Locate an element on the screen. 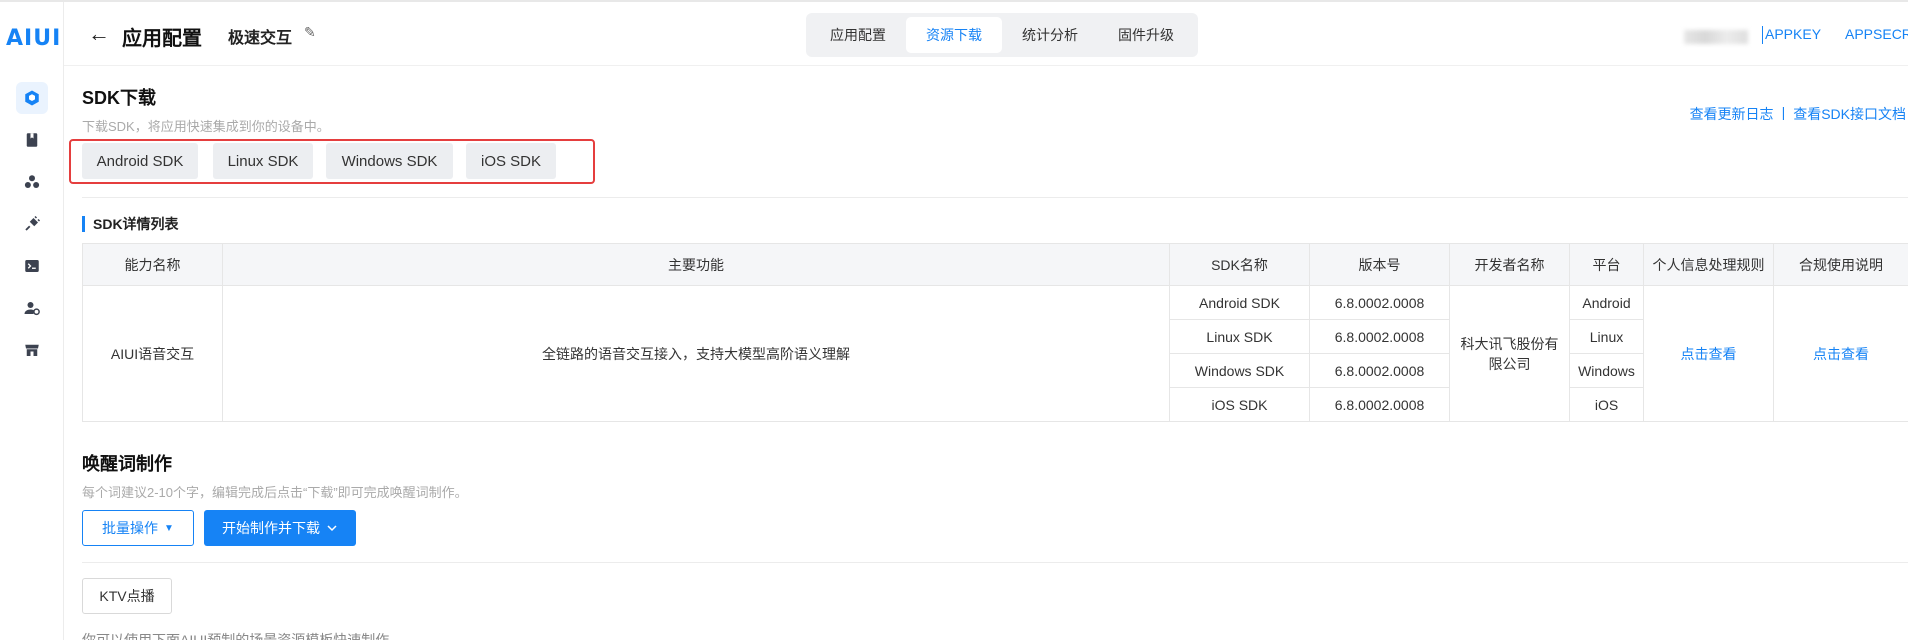 The image size is (1908, 640). page-title: 应用配置 is located at coordinates (162, 39).